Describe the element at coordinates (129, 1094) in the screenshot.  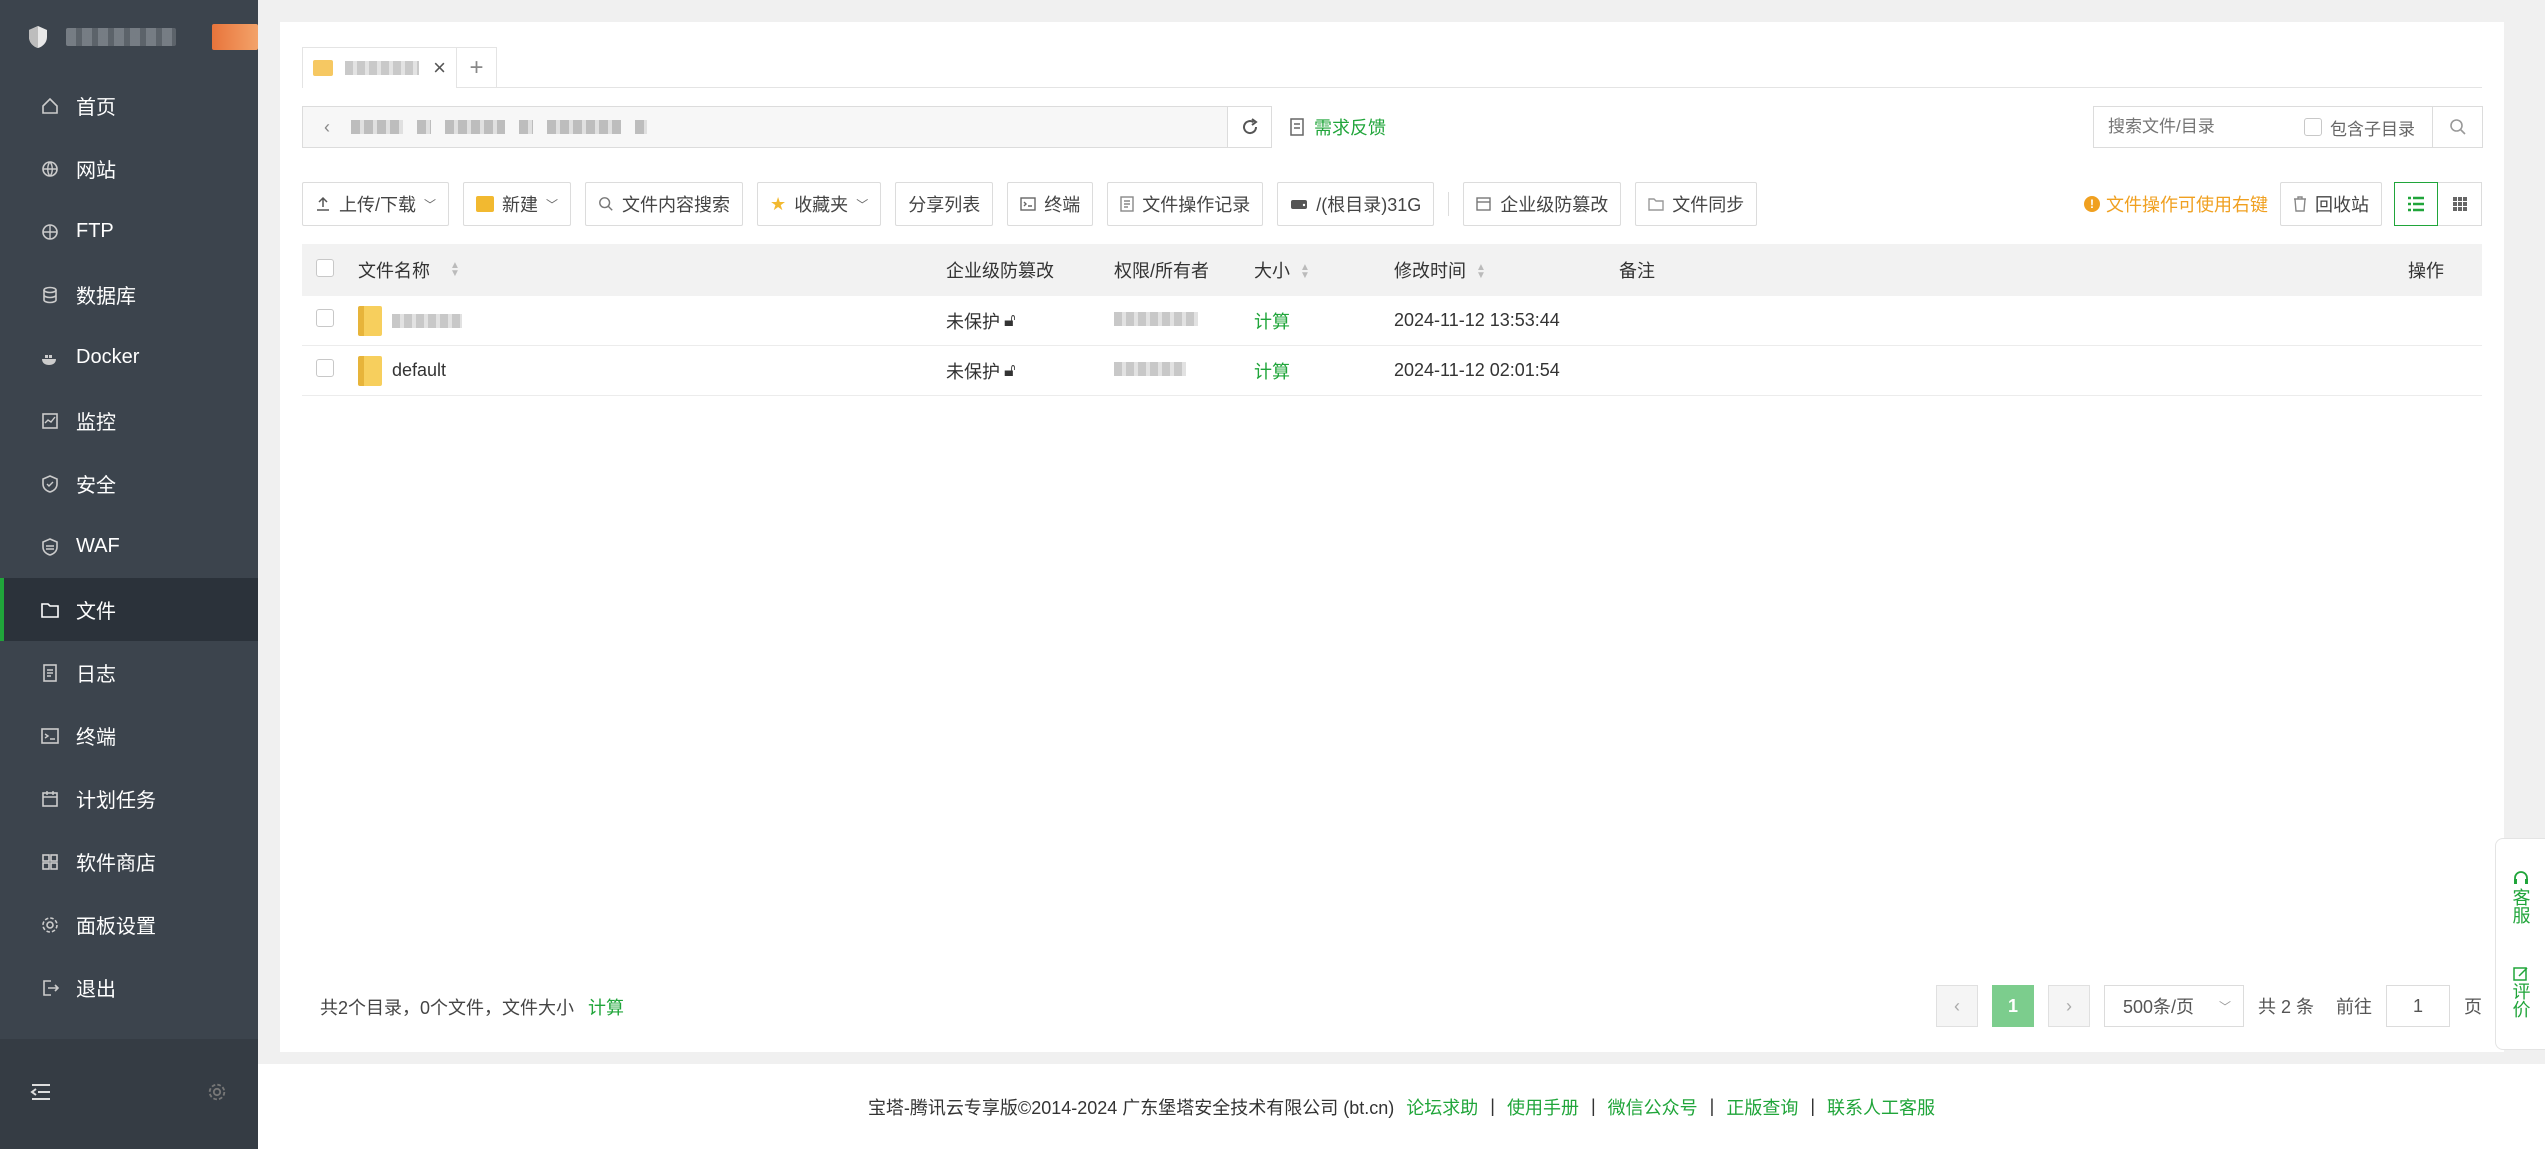
I see `sidebar-bottom` at that location.